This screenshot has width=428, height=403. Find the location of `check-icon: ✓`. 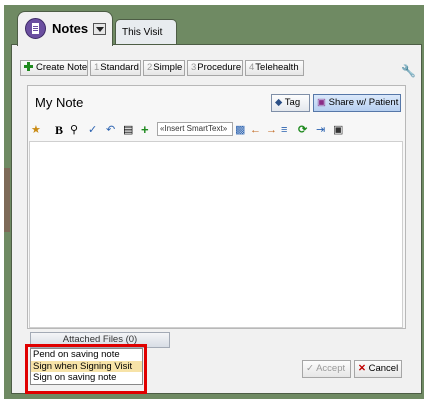

check-icon: ✓ is located at coordinates (310, 368).